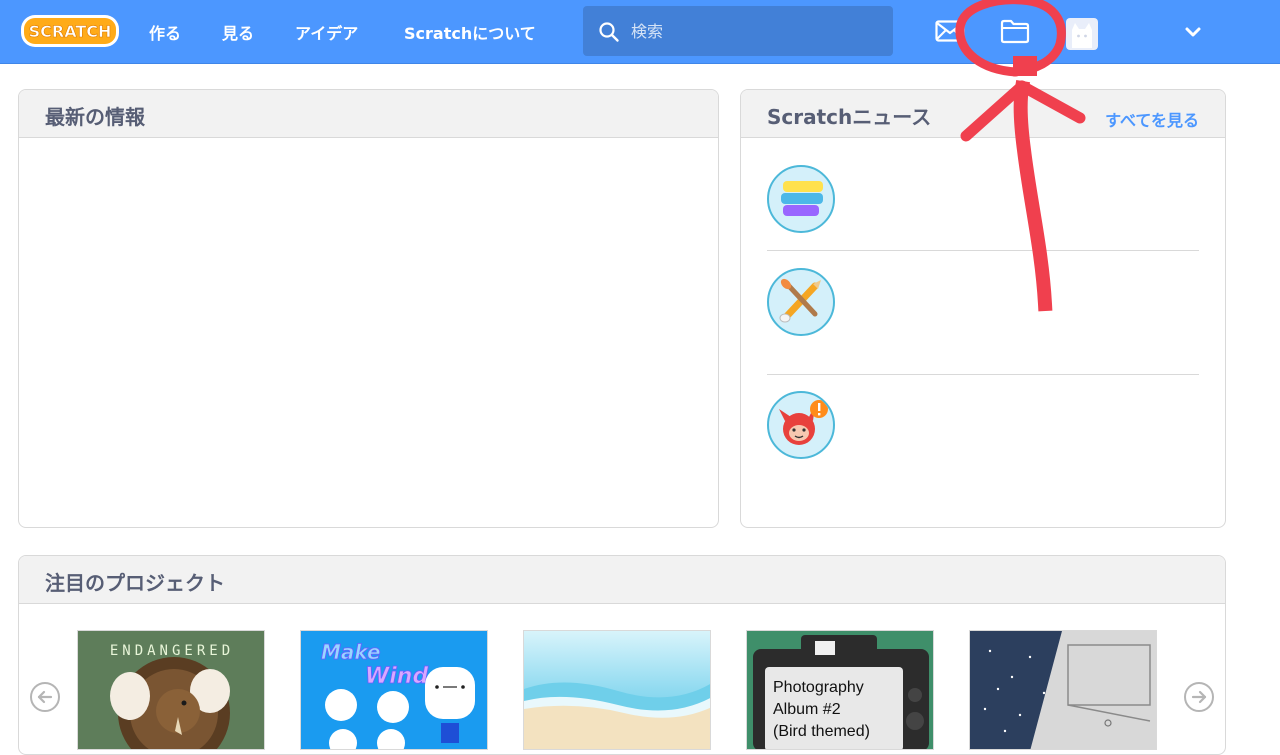  I want to click on panel-header: Scratchニュース すべてを見る, so click(983, 114).